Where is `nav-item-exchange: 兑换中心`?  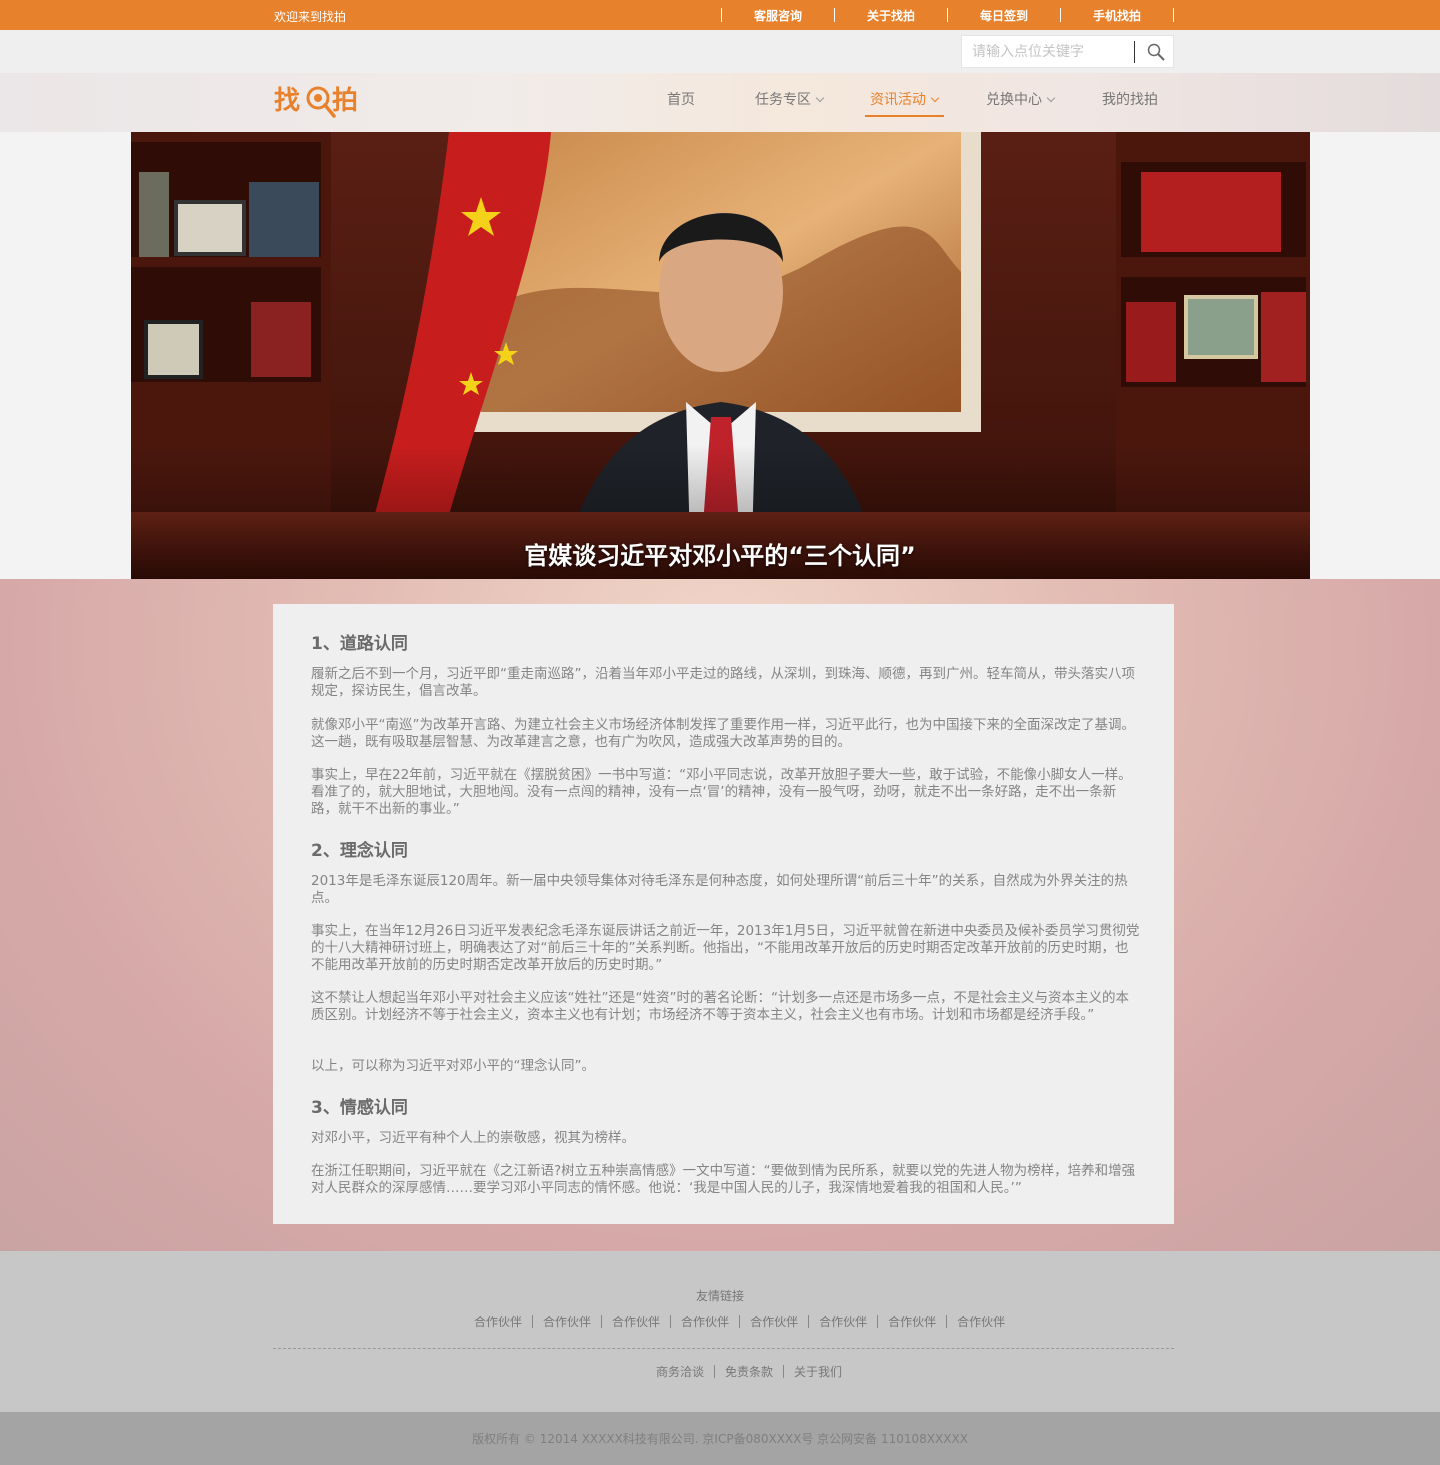 nav-item-exchange: 兑换中心 is located at coordinates (1021, 102).